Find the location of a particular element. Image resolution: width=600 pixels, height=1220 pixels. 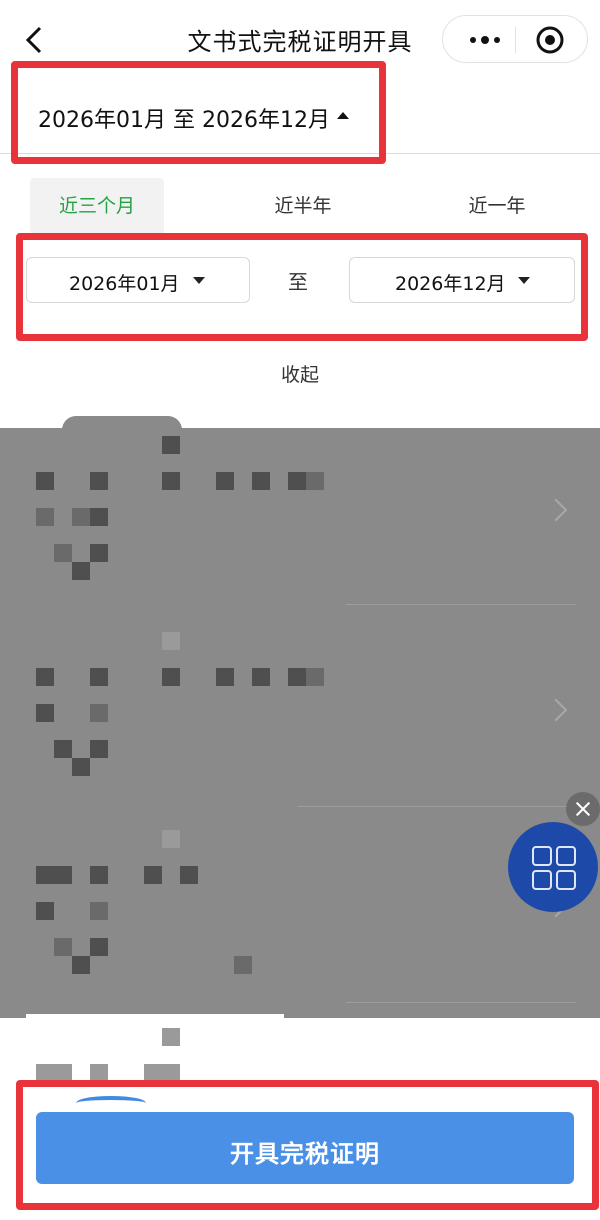

mini-program-capsule is located at coordinates (515, 39).